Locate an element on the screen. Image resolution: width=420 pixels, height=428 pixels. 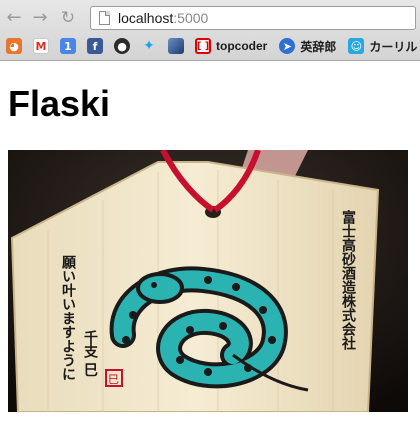
topcoder-icon: [ ] is located at coordinates (203, 46).